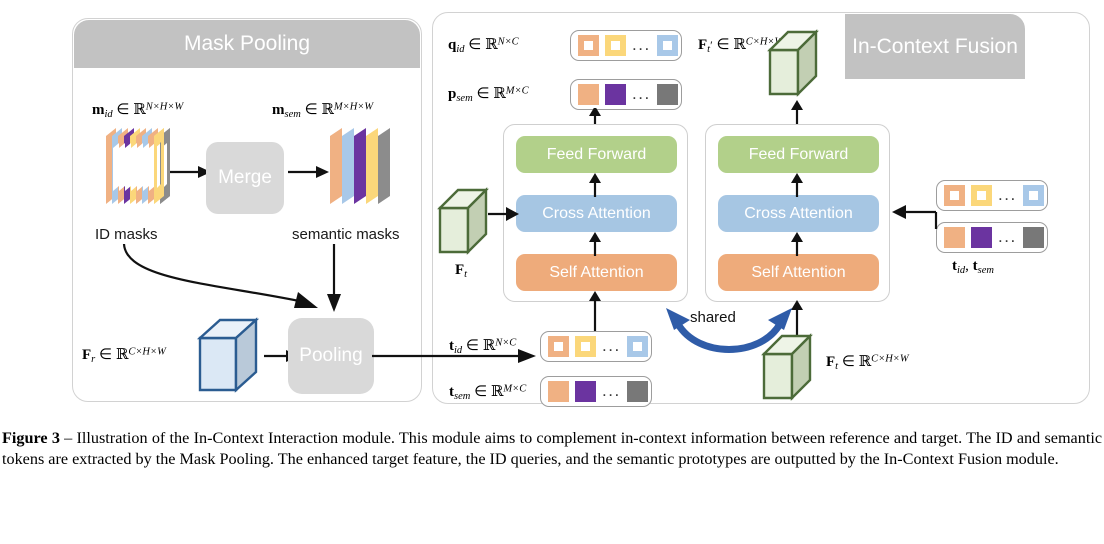 The width and height of the screenshot is (1104, 544). I want to click on cross-attention-layer-left: Cross Attention, so click(596, 213).